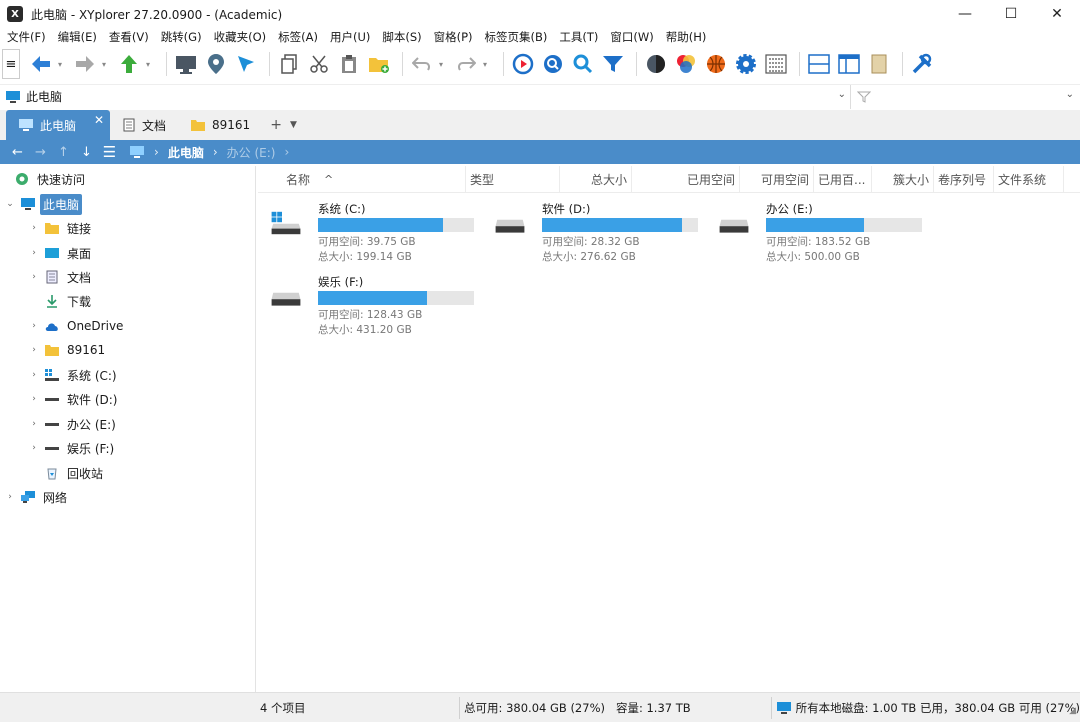 The image size is (1080, 722). What do you see at coordinates (379, 64) in the screenshot?
I see `new-folder-icon` at bounding box center [379, 64].